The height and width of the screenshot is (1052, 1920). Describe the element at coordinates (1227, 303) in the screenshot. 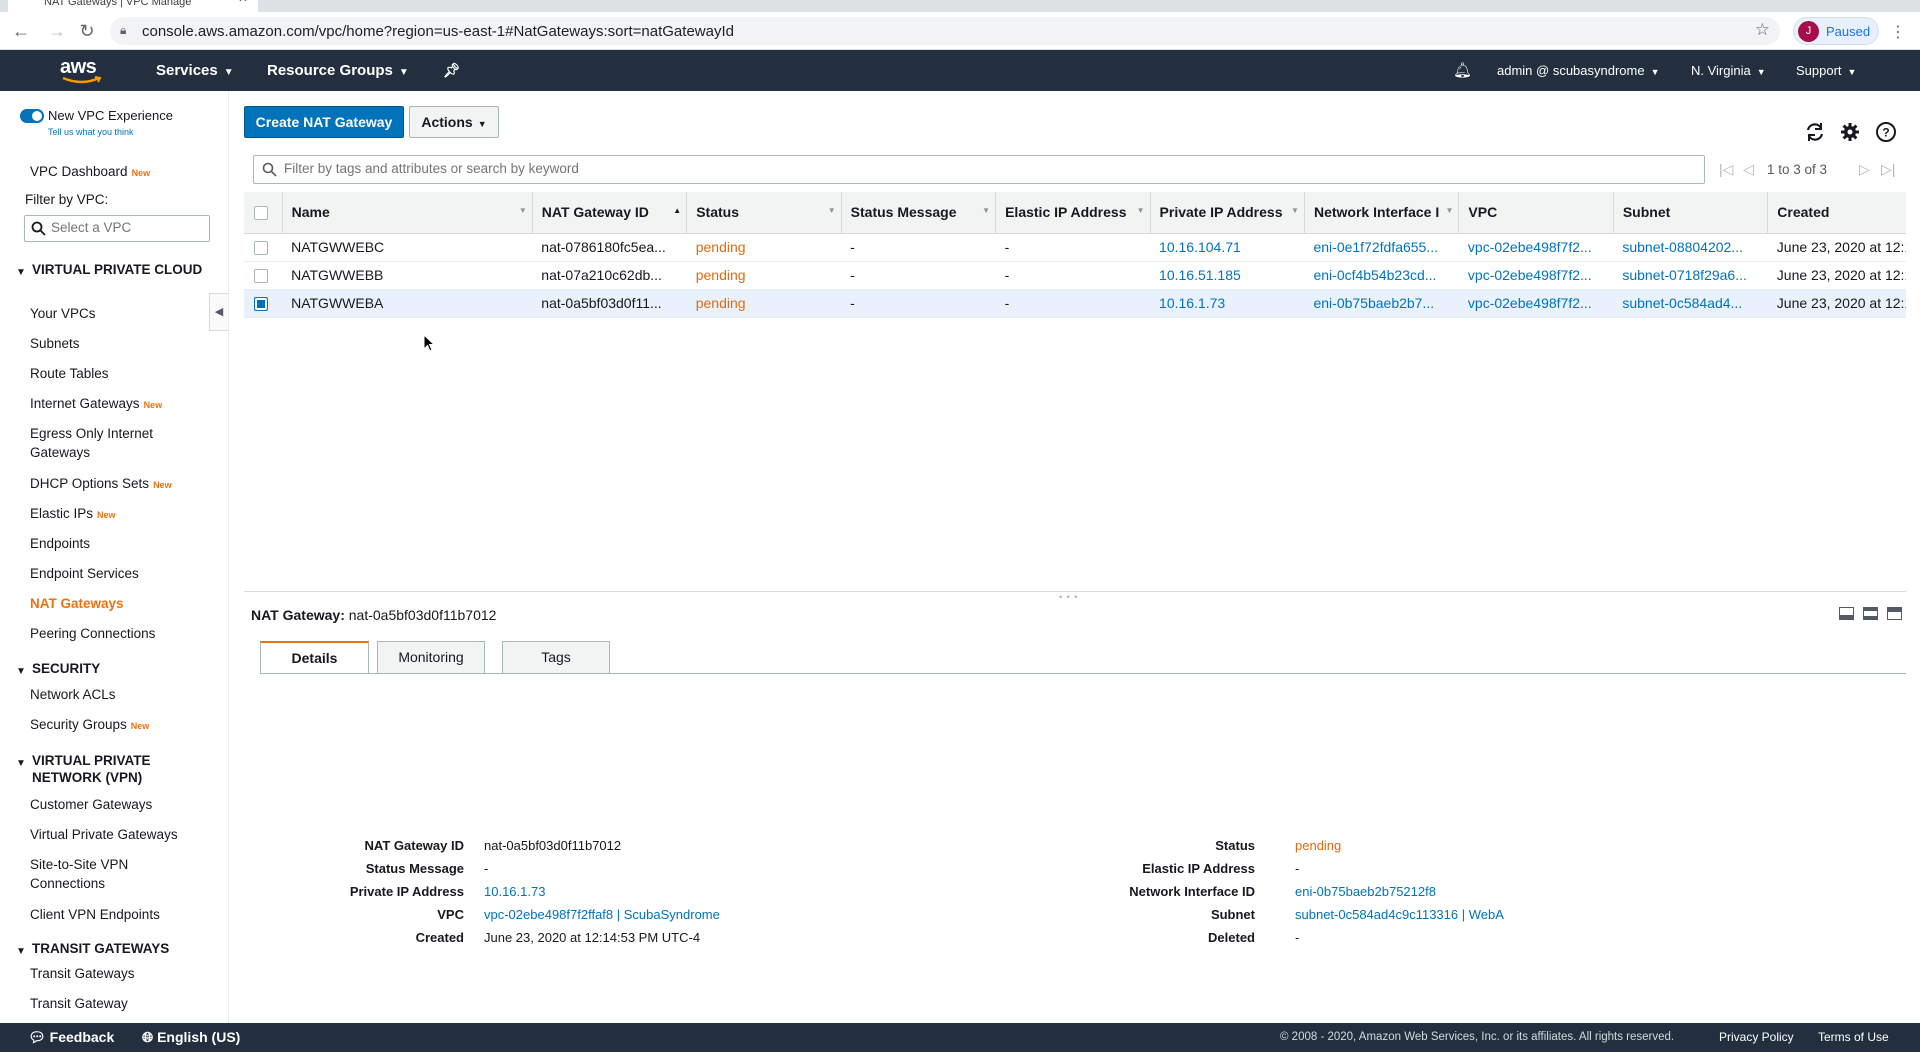

I see `cell-private-ip: 10.16.1.73` at that location.